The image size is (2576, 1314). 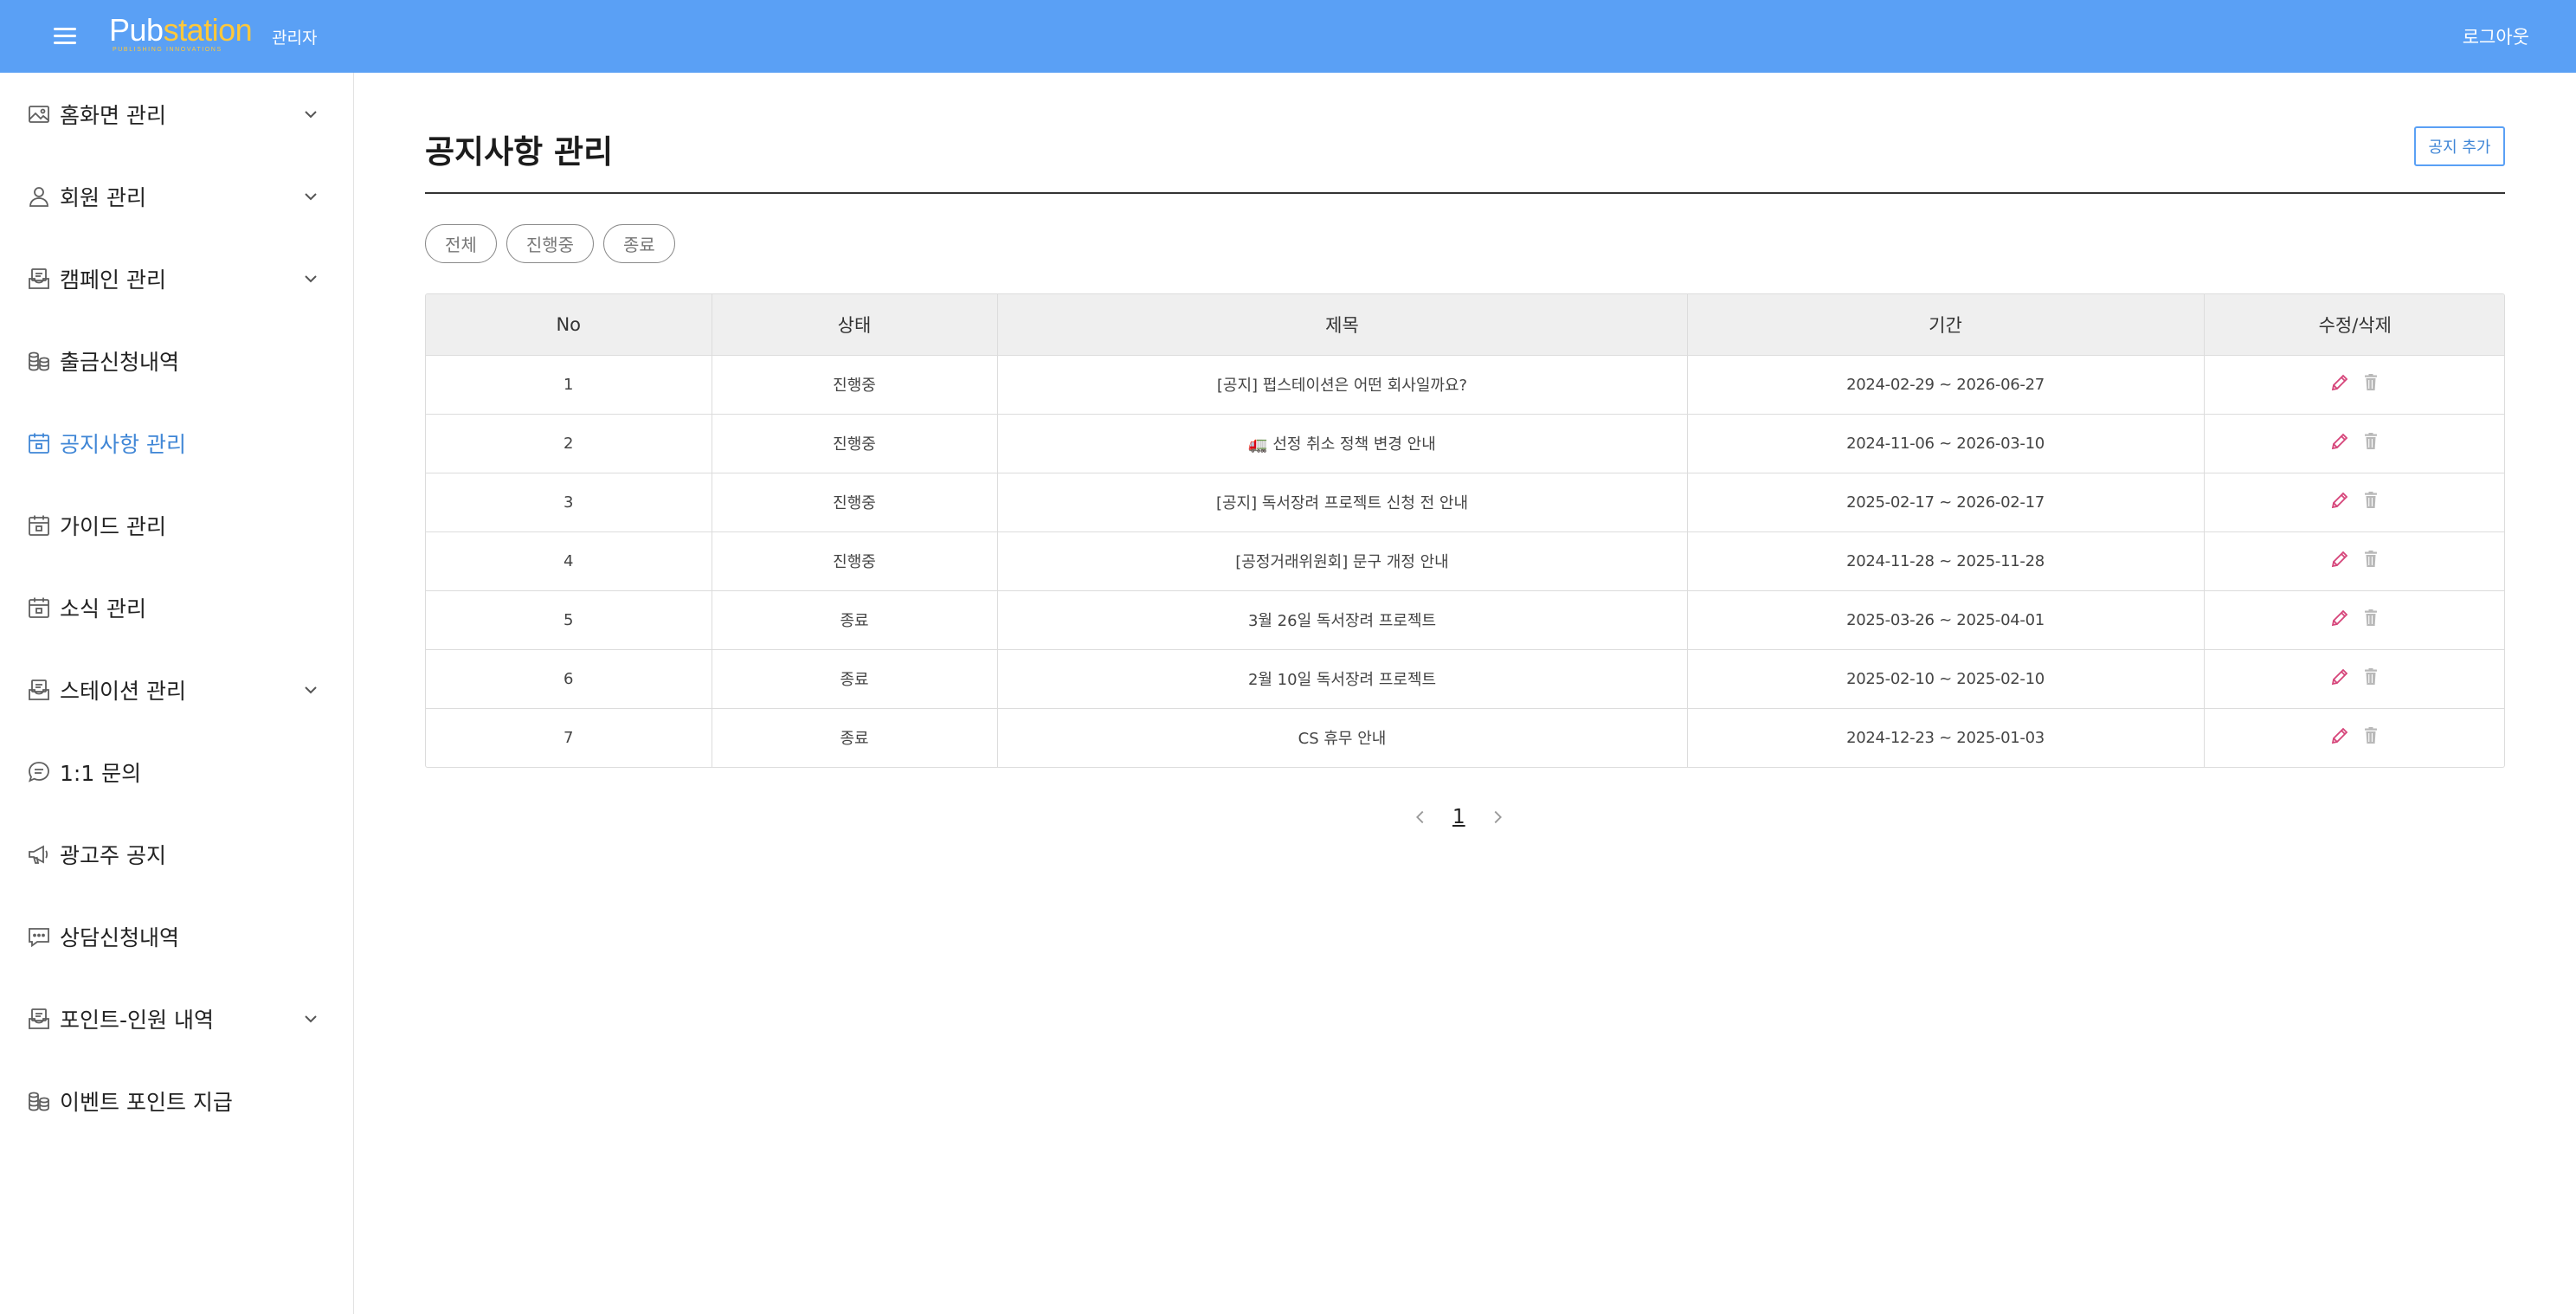 I want to click on sidebar-item-label: 소식 관리, so click(x=103, y=609).